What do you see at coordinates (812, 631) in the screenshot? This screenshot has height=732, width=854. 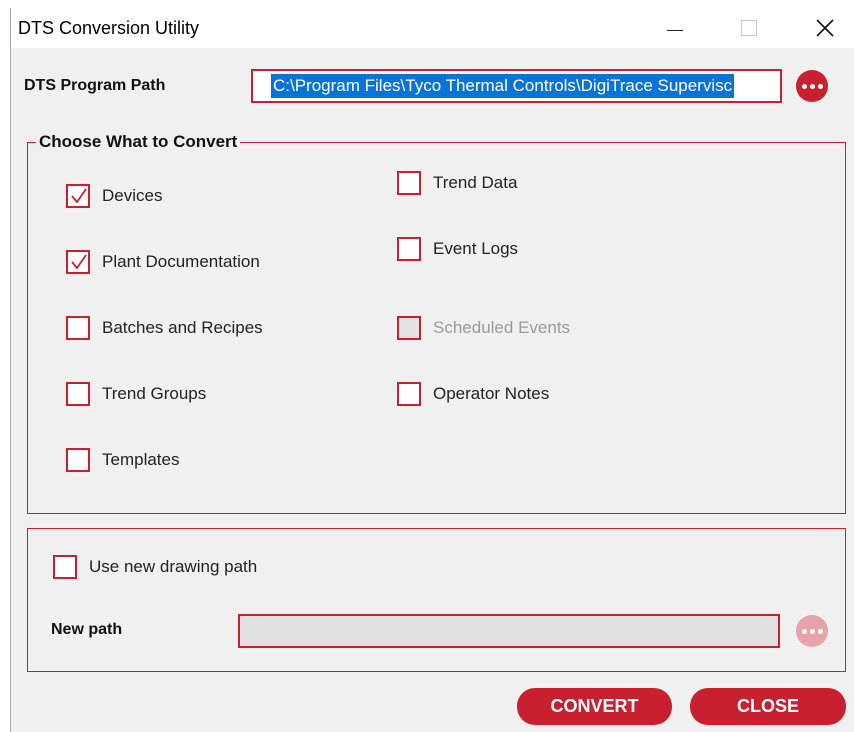 I see `browse-new-path-button` at bounding box center [812, 631].